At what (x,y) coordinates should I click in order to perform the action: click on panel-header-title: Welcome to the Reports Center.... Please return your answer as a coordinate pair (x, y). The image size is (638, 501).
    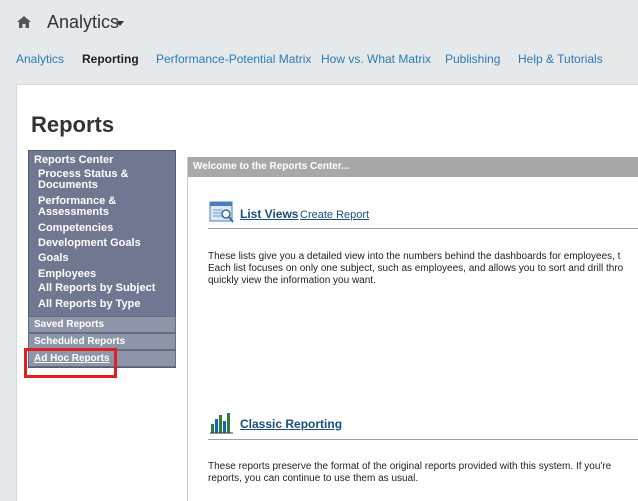
    Looking at the image, I should click on (271, 166).